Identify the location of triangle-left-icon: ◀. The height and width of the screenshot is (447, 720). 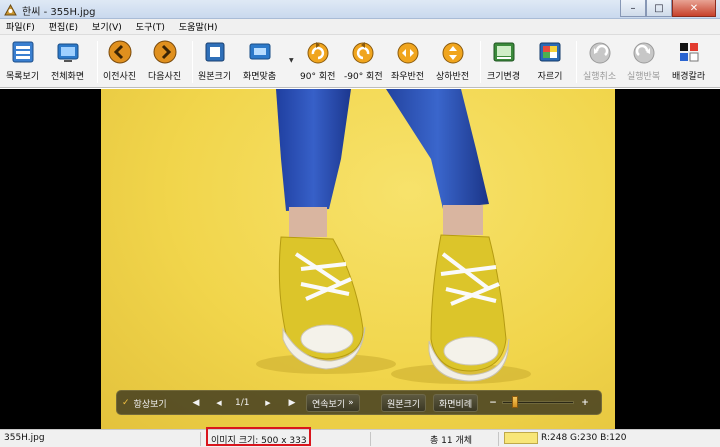
(196, 403).